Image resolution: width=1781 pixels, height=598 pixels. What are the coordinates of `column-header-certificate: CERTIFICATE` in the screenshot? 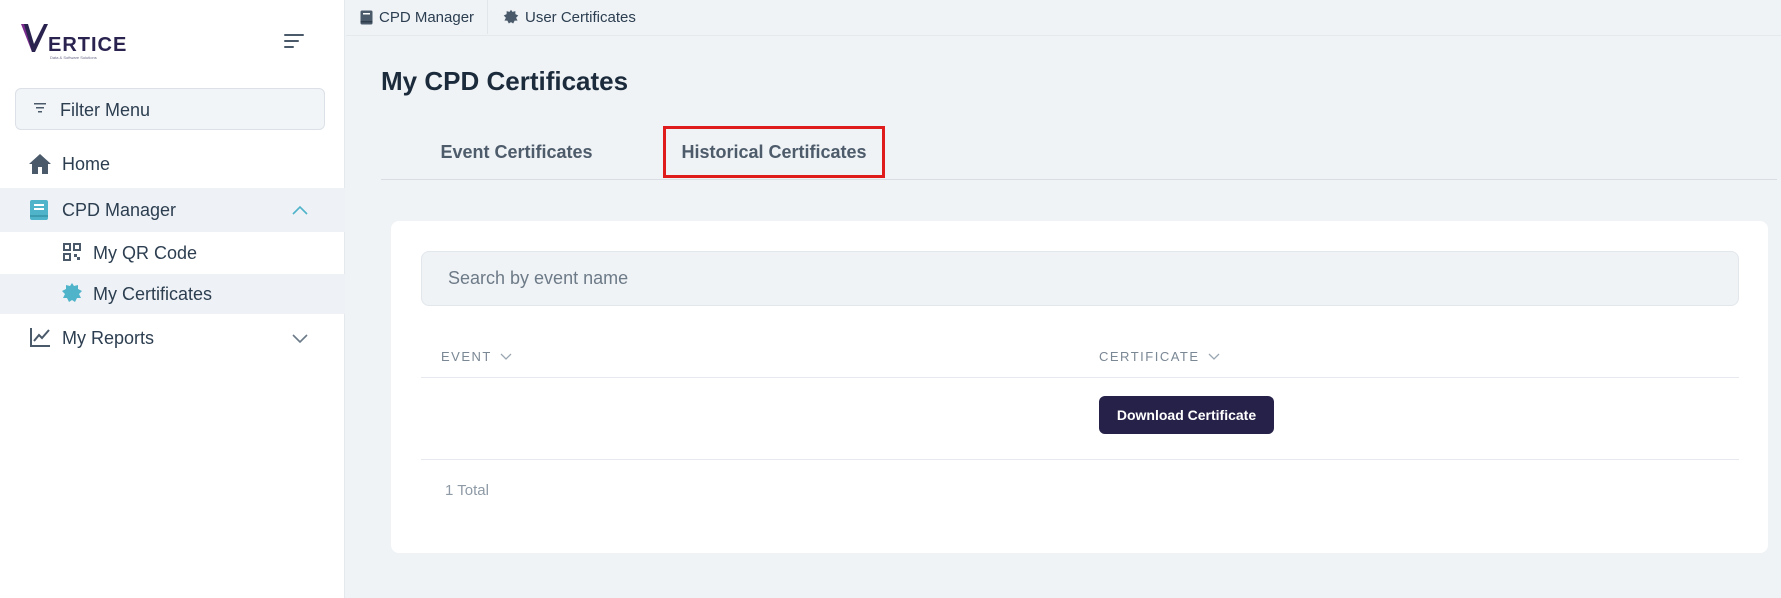 It's located at (1159, 356).